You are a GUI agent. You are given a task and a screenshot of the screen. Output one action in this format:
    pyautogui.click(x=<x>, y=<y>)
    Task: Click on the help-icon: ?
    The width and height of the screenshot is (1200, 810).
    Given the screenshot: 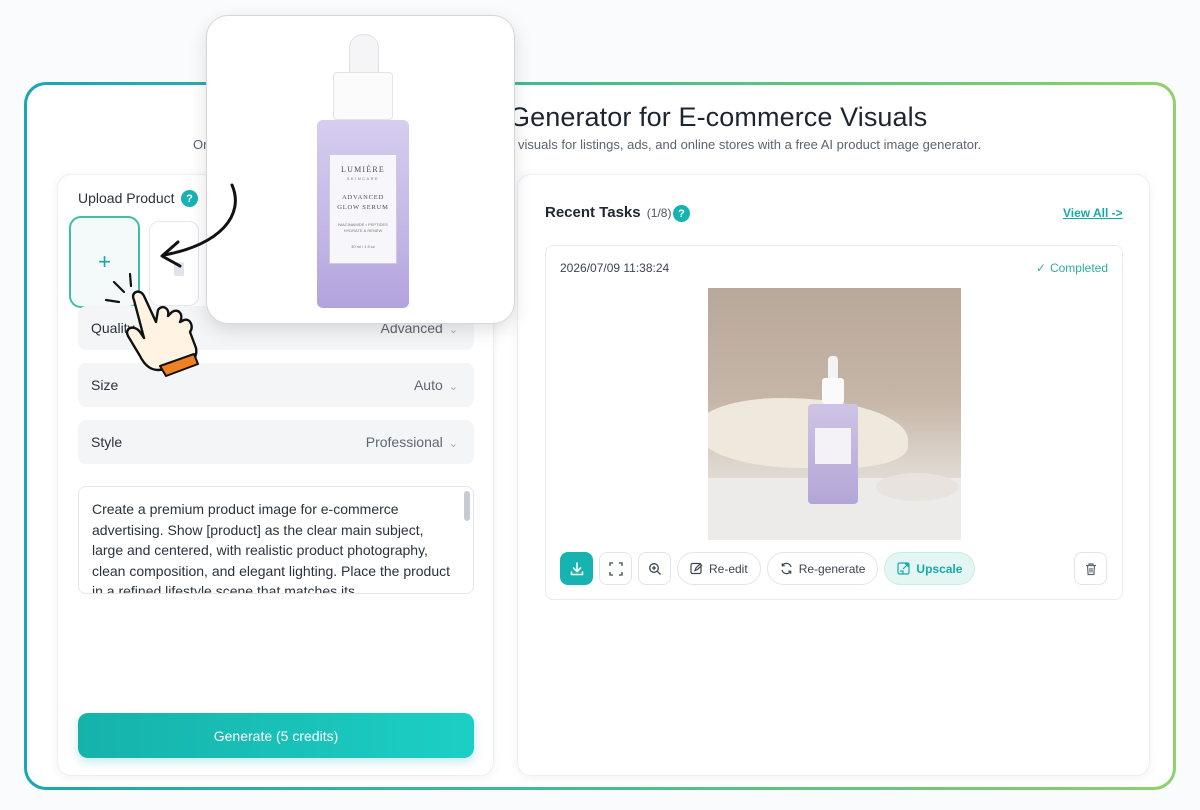 What is the action you would take?
    pyautogui.click(x=681, y=213)
    